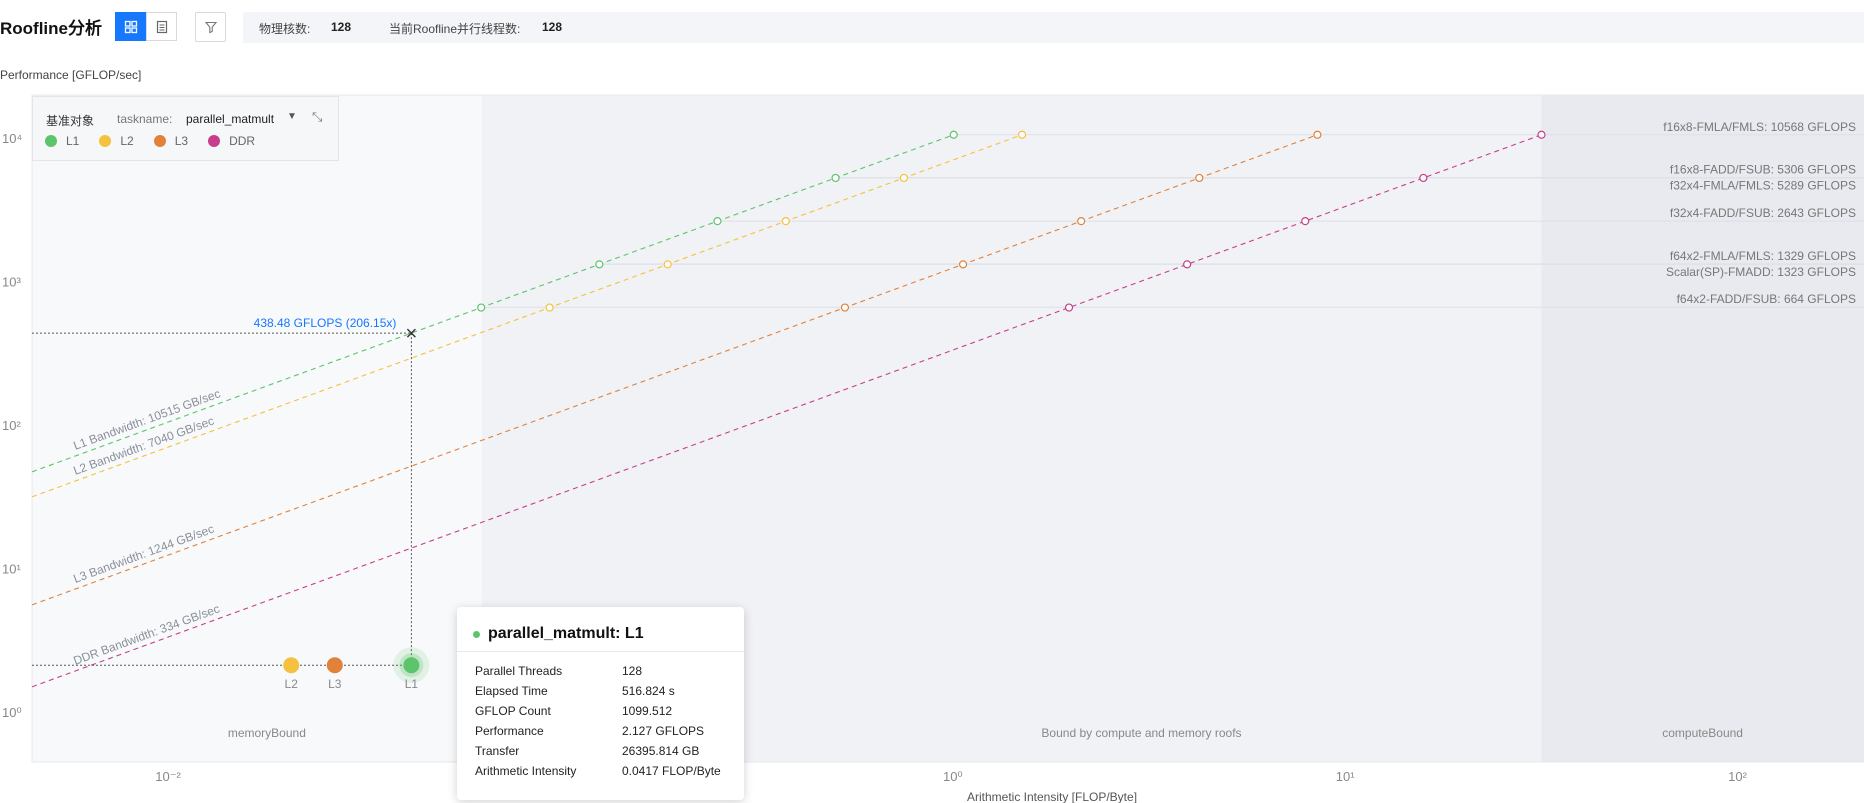 The height and width of the screenshot is (803, 1864). What do you see at coordinates (519, 671) in the screenshot?
I see `tooltip-key: Parallel Threads` at bounding box center [519, 671].